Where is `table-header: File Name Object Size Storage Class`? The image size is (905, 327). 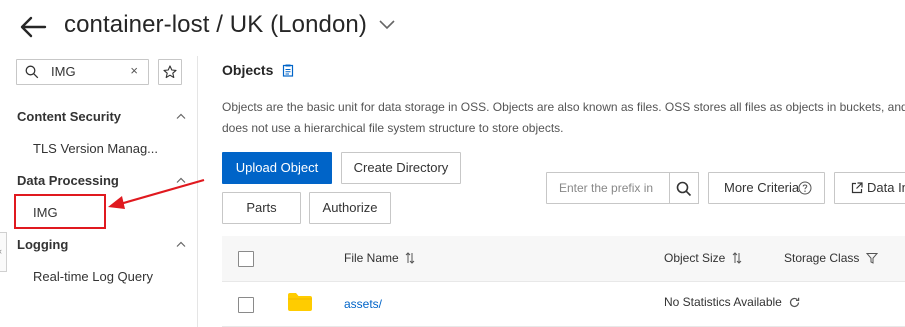 table-header: File Name Object Size Storage Class is located at coordinates (563, 259).